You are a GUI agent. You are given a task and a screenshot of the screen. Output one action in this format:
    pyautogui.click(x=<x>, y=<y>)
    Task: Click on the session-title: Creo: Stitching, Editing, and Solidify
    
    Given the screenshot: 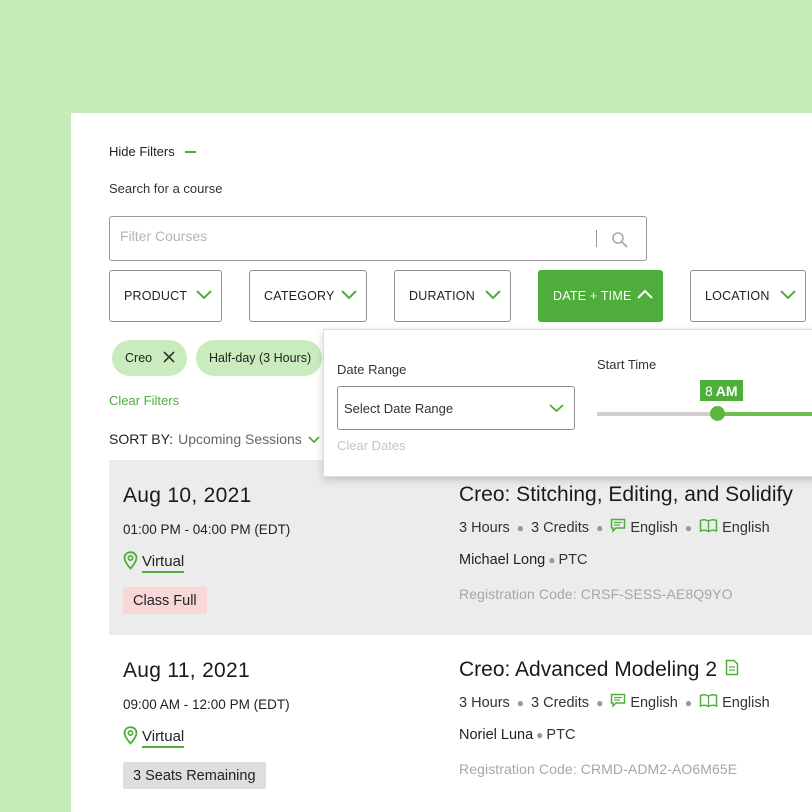 What is the action you would take?
    pyautogui.click(x=626, y=495)
    